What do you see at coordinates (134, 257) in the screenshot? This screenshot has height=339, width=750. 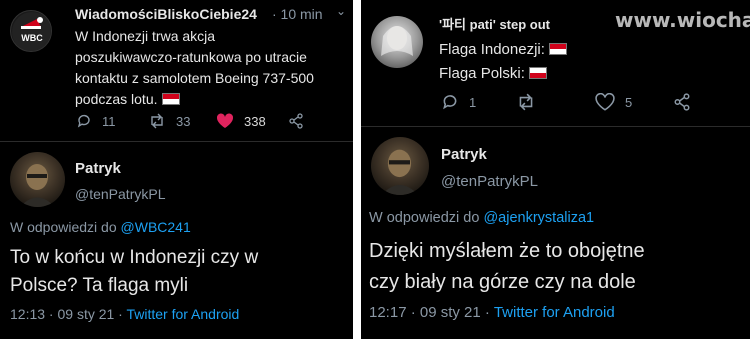 I see `reply-line: To w końcu w Indonezji czy w` at bounding box center [134, 257].